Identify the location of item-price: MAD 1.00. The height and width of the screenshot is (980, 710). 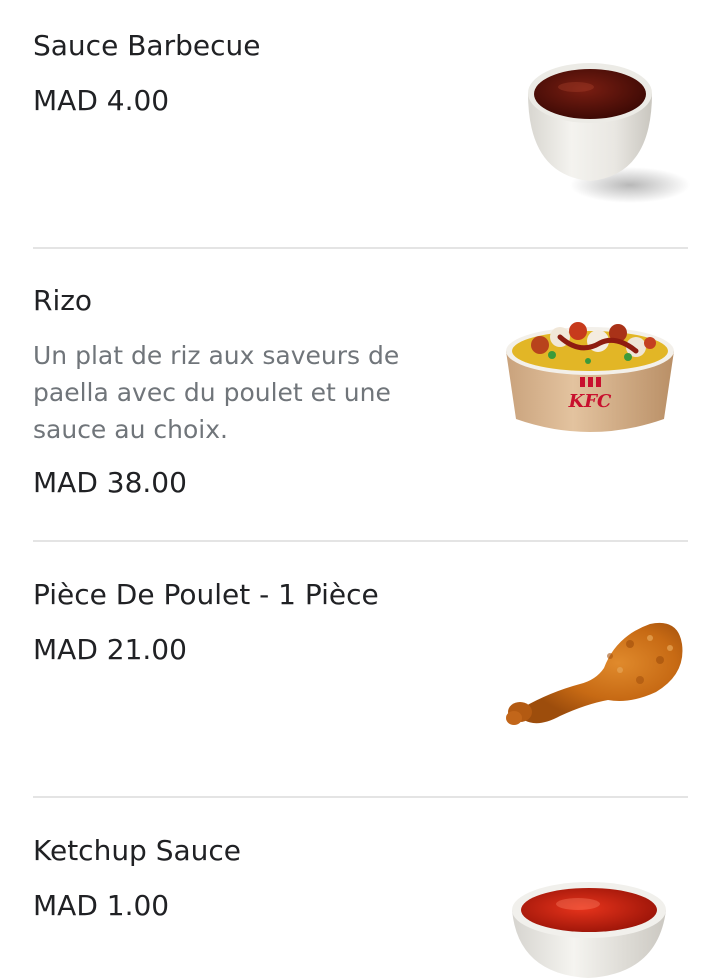
(101, 905).